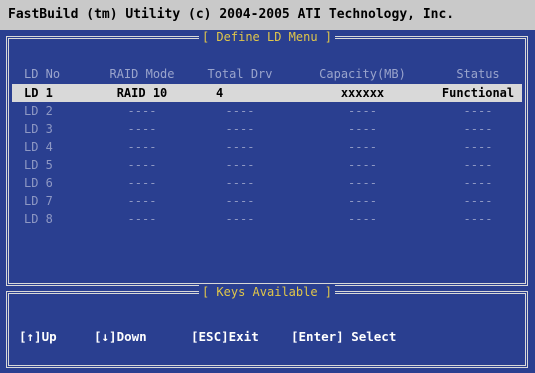 This screenshot has height=373, width=535. What do you see at coordinates (344, 336) in the screenshot?
I see `key-enter-select: [Enter] Select` at bounding box center [344, 336].